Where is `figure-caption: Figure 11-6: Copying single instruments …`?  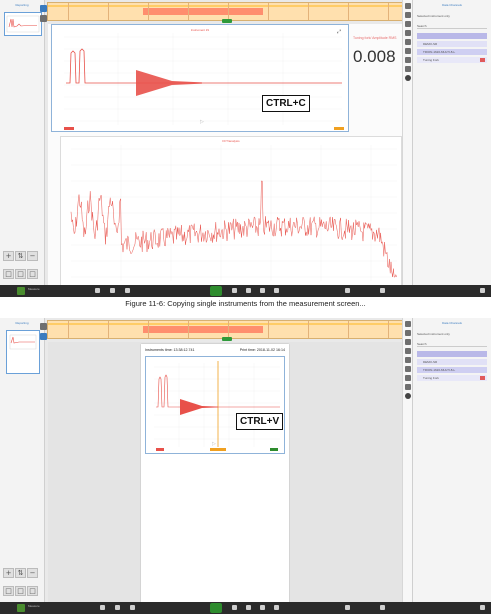 figure-caption: Figure 11-6: Copying single instruments … is located at coordinates (245, 303).